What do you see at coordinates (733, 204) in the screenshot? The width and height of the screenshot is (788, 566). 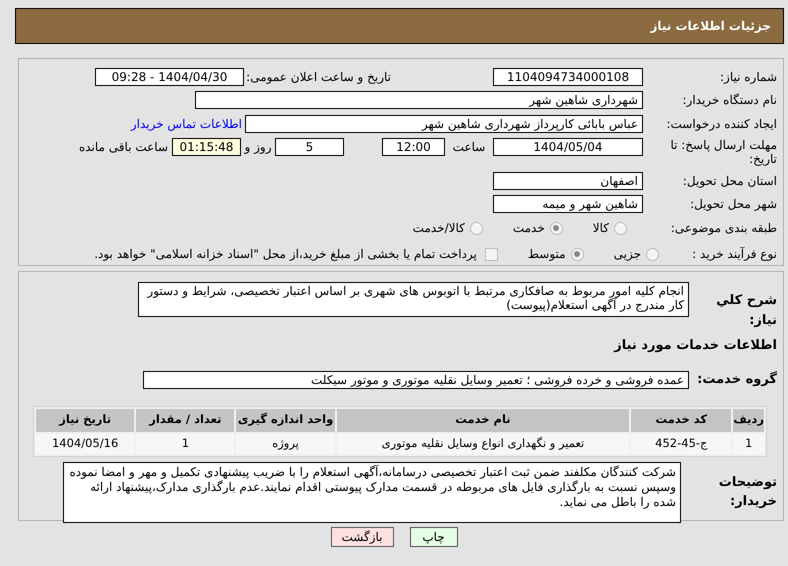 I see `field-label: شهر محل تحویل:` at bounding box center [733, 204].